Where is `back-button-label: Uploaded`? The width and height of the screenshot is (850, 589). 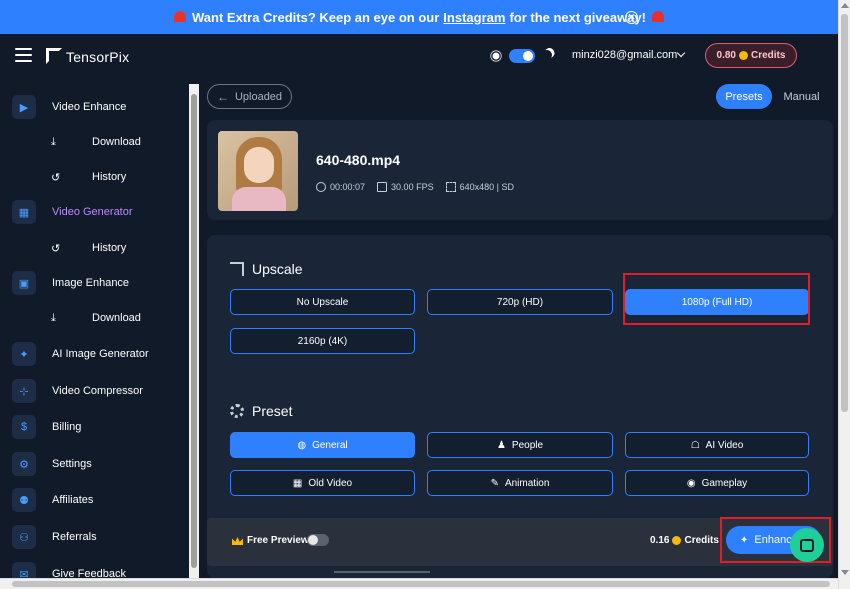
back-button-label: Uploaded is located at coordinates (258, 96).